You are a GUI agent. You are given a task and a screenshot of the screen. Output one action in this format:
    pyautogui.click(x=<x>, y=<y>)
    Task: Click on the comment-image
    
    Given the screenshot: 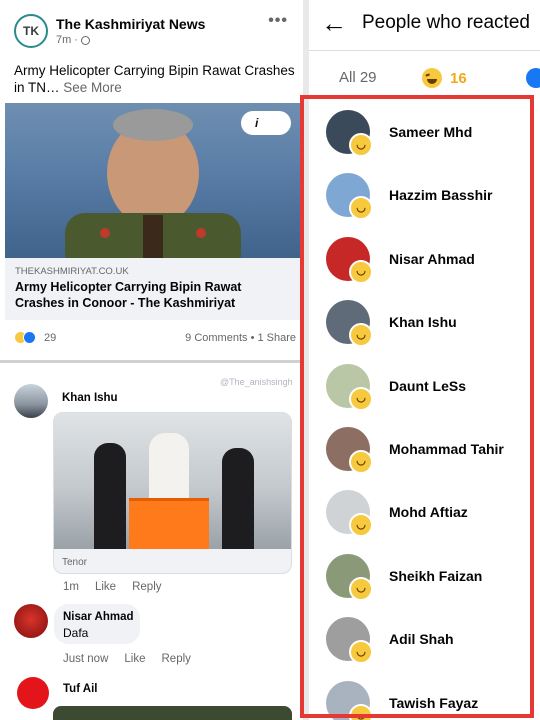 What is the action you would take?
    pyautogui.click(x=172, y=713)
    